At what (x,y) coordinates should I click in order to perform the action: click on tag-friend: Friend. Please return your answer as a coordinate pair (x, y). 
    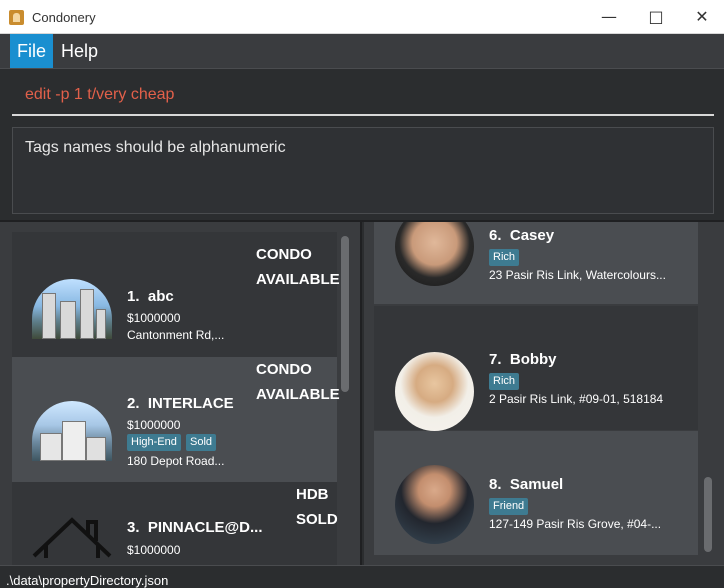
    Looking at the image, I should click on (509, 506).